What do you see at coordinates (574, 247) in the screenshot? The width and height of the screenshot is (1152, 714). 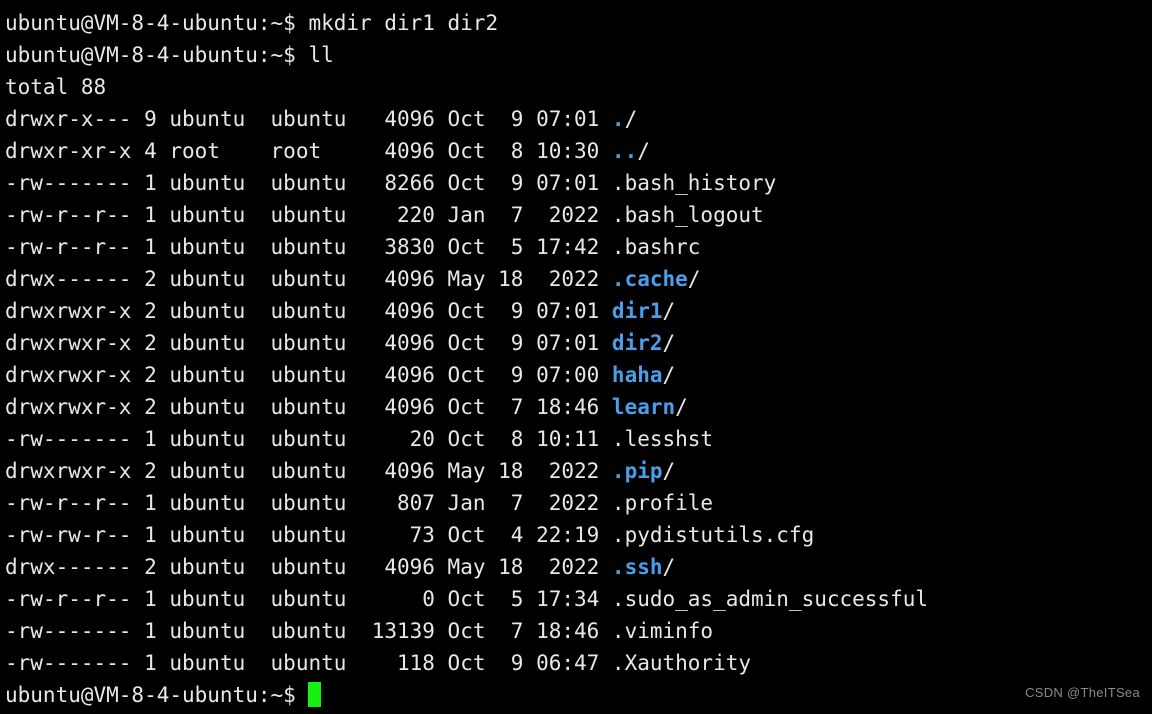 I see `time-cell: 17:42` at bounding box center [574, 247].